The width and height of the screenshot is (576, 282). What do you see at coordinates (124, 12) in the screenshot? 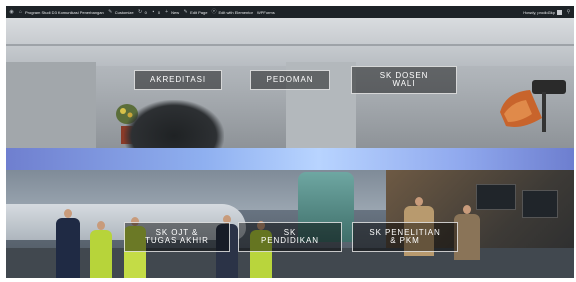
I see `customize-label: Customize` at bounding box center [124, 12].